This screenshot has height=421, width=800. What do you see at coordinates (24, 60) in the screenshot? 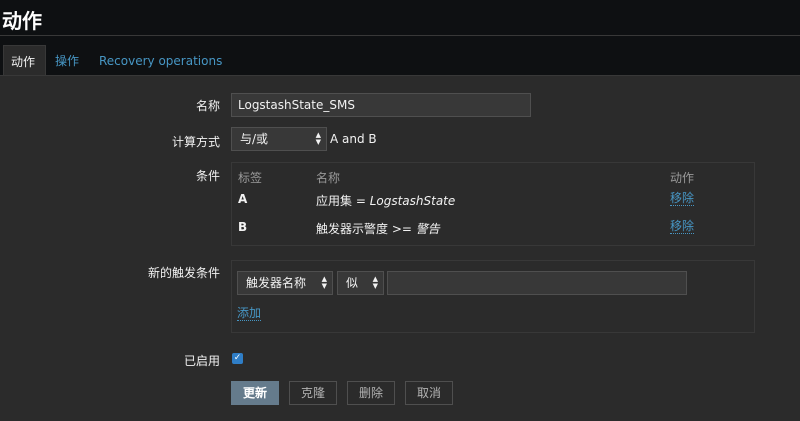
I see `tab-action: 动作` at bounding box center [24, 60].